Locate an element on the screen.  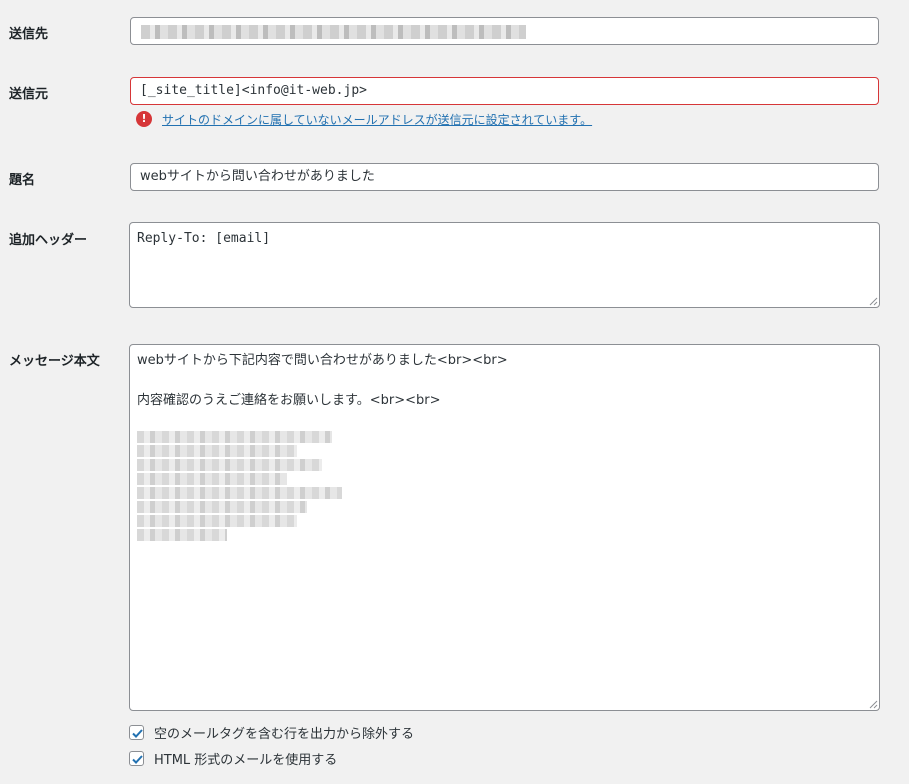
to-value-blurred is located at coordinates (333, 32).